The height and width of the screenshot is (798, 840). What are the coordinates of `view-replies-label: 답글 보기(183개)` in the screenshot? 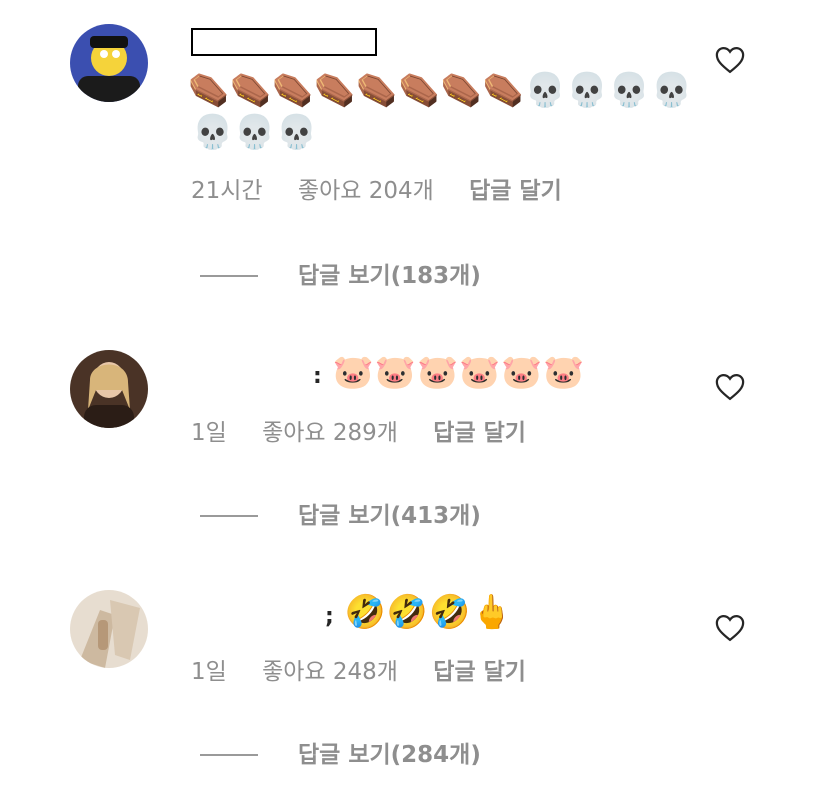 It's located at (389, 276).